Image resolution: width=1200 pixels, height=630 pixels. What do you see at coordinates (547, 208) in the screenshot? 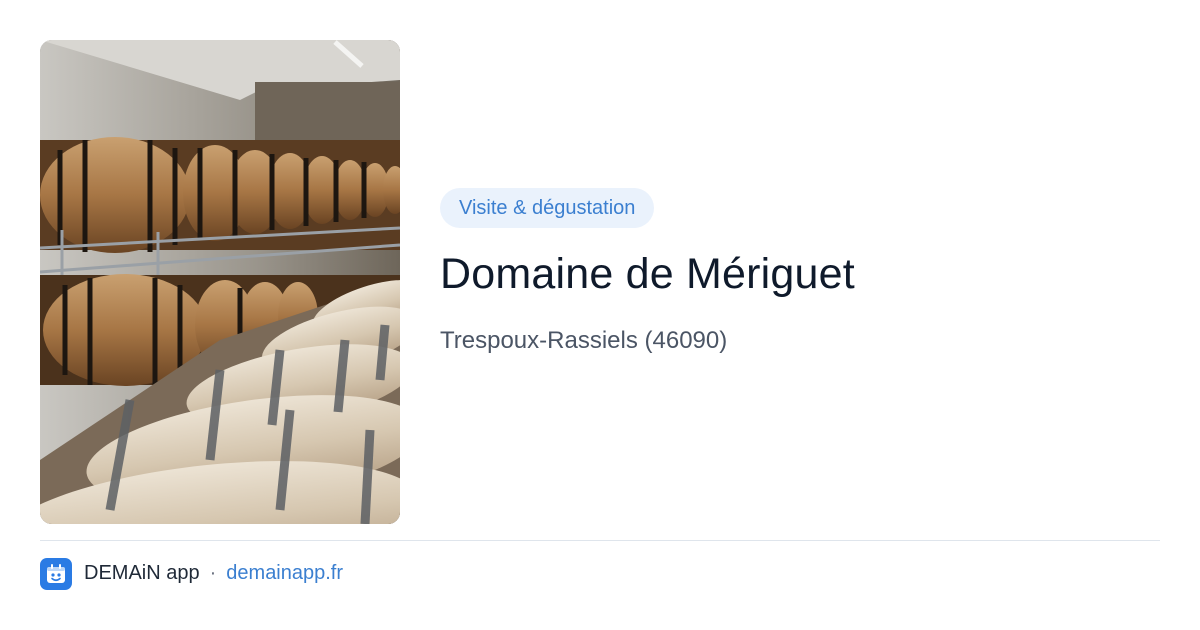
I see `category-badge: Visite & dégustation` at bounding box center [547, 208].